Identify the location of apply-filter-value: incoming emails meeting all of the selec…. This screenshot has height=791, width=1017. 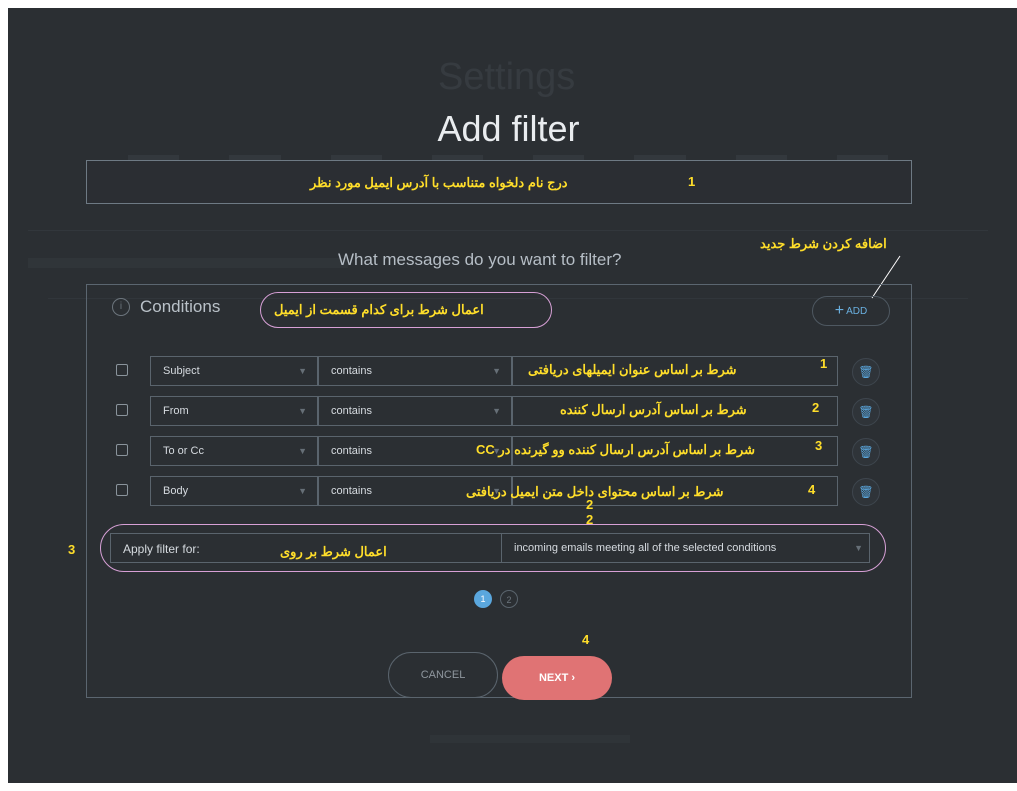
(645, 548).